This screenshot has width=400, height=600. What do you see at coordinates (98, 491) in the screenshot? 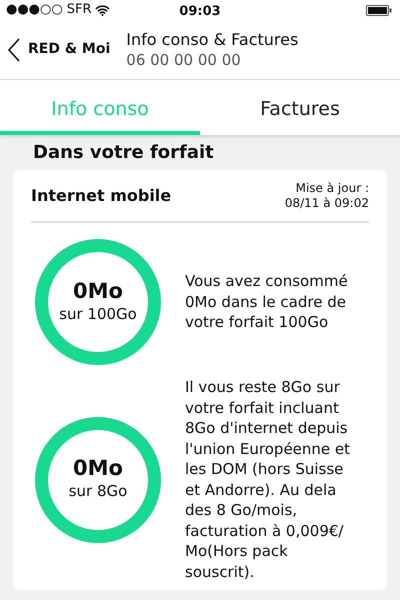
I see `usage-total: sur 8Go` at bounding box center [98, 491].